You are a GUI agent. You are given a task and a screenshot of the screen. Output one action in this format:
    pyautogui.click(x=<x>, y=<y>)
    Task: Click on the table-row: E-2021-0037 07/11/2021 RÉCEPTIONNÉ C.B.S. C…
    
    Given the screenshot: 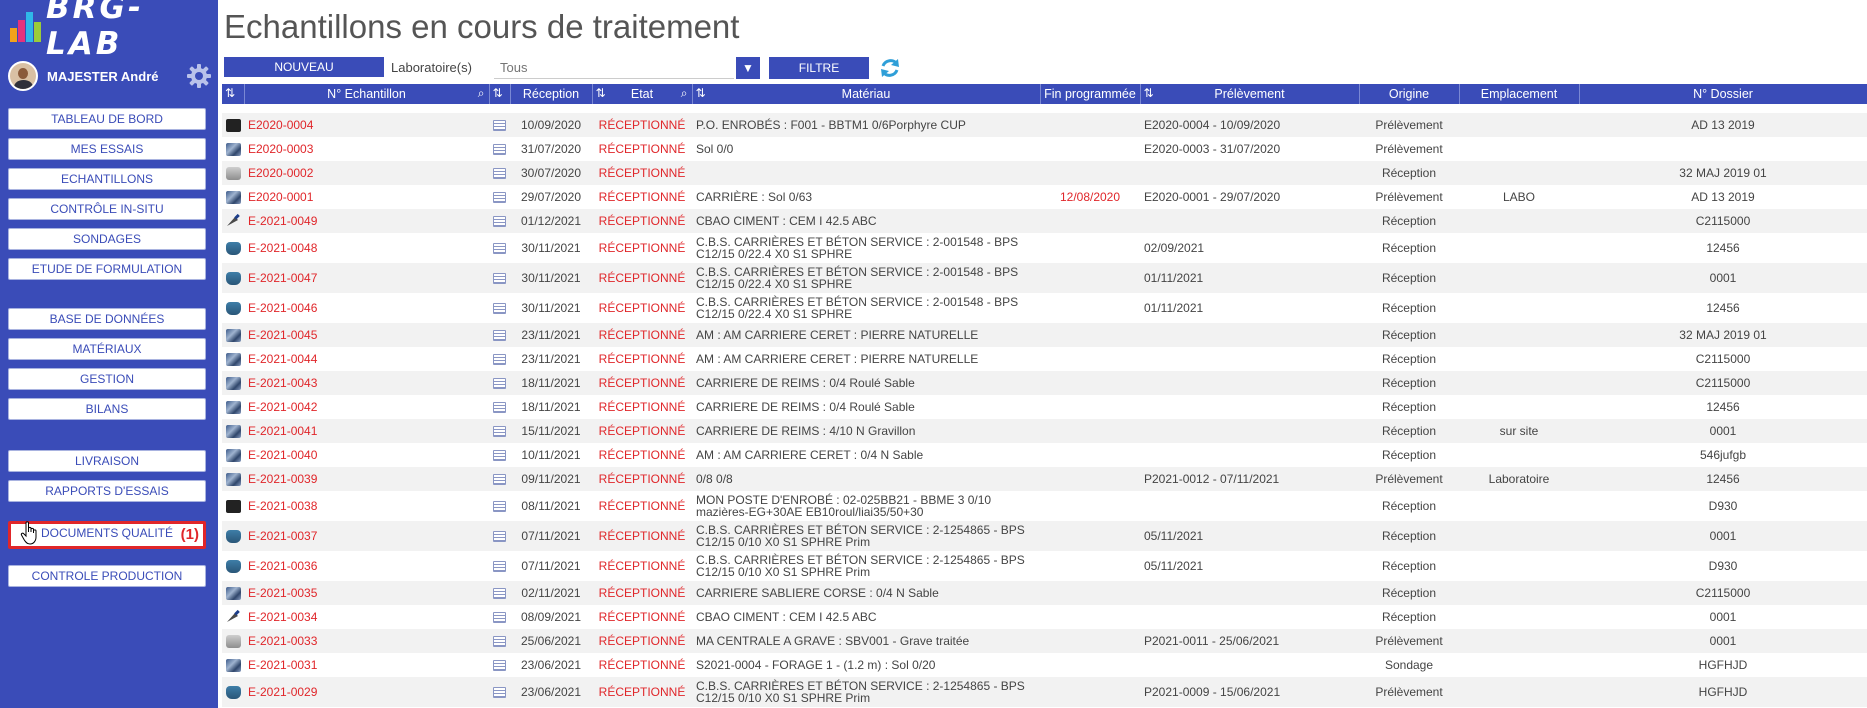 What is the action you would take?
    pyautogui.click(x=1044, y=536)
    